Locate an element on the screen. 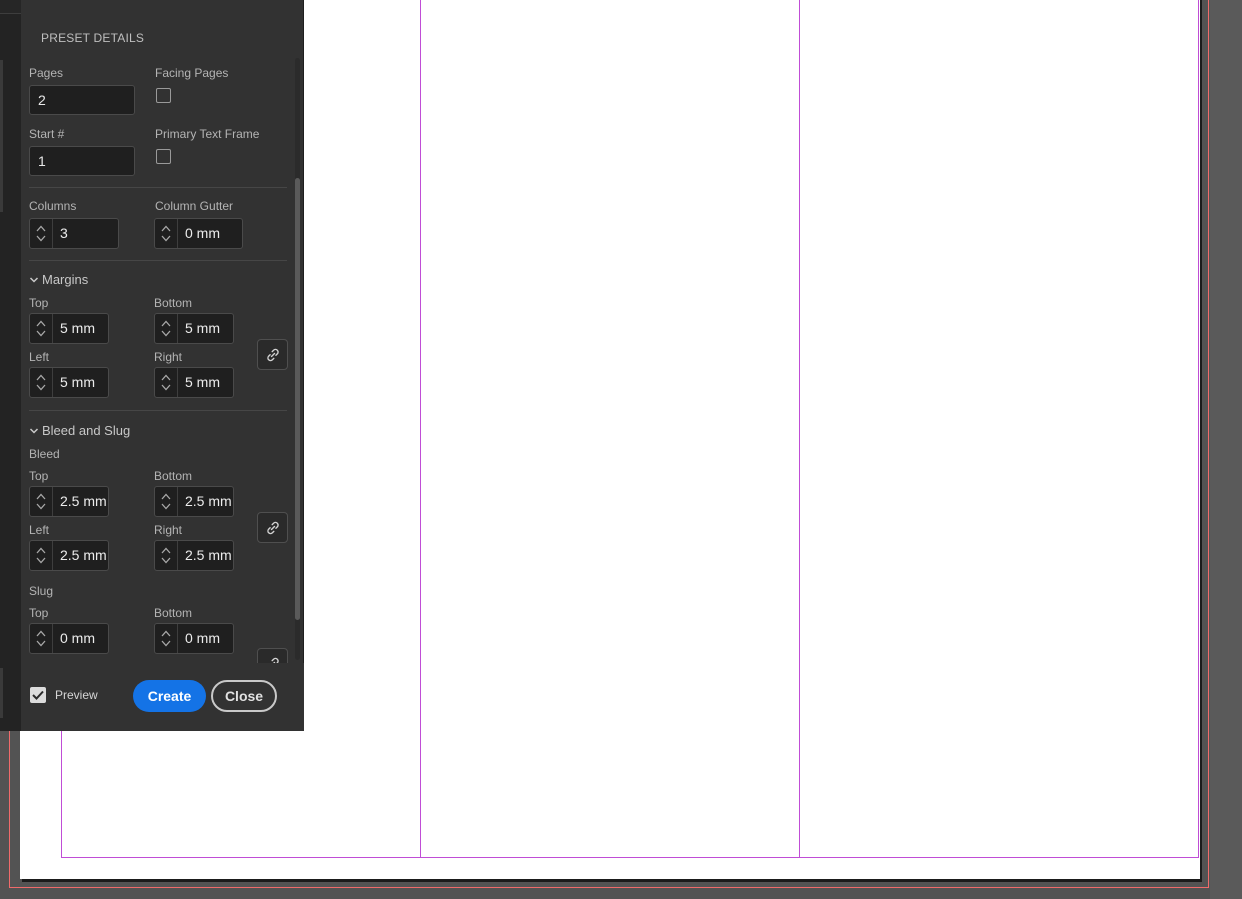  margin-left-stepper: 5 mm is located at coordinates (69, 382).